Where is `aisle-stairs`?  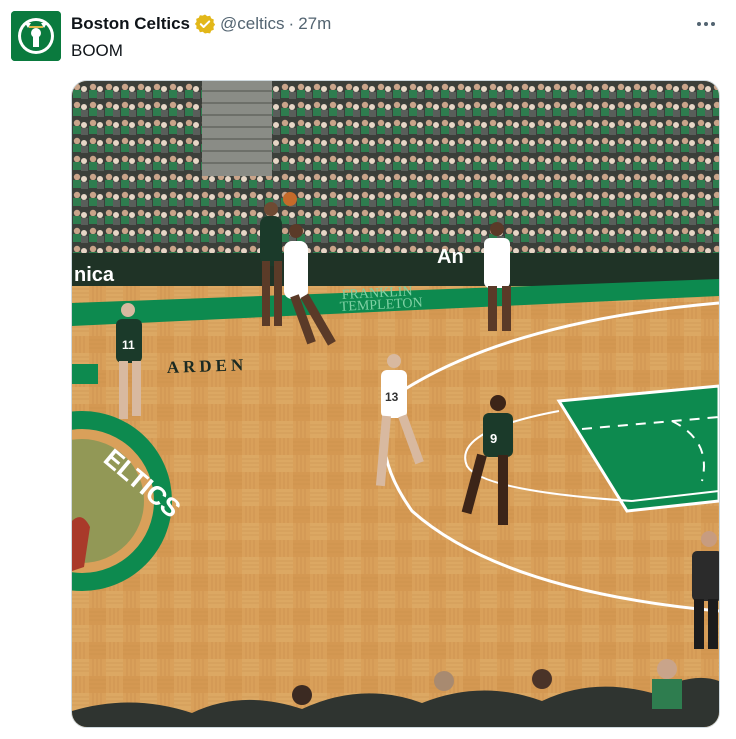
aisle-stairs is located at coordinates (237, 128).